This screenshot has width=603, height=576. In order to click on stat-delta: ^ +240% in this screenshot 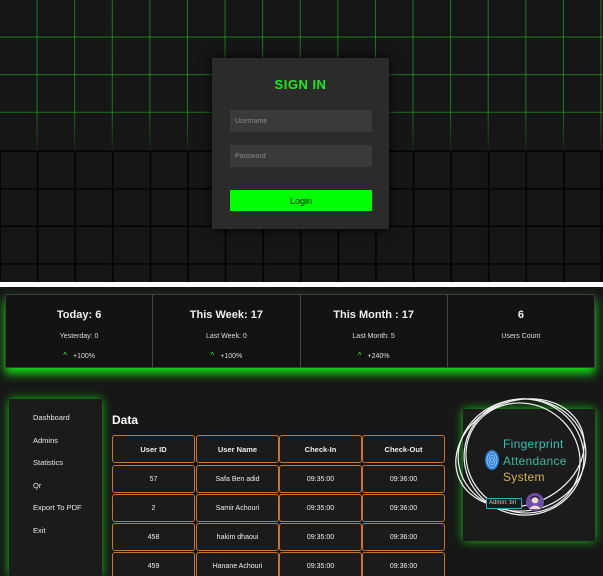, I will do `click(374, 355)`.